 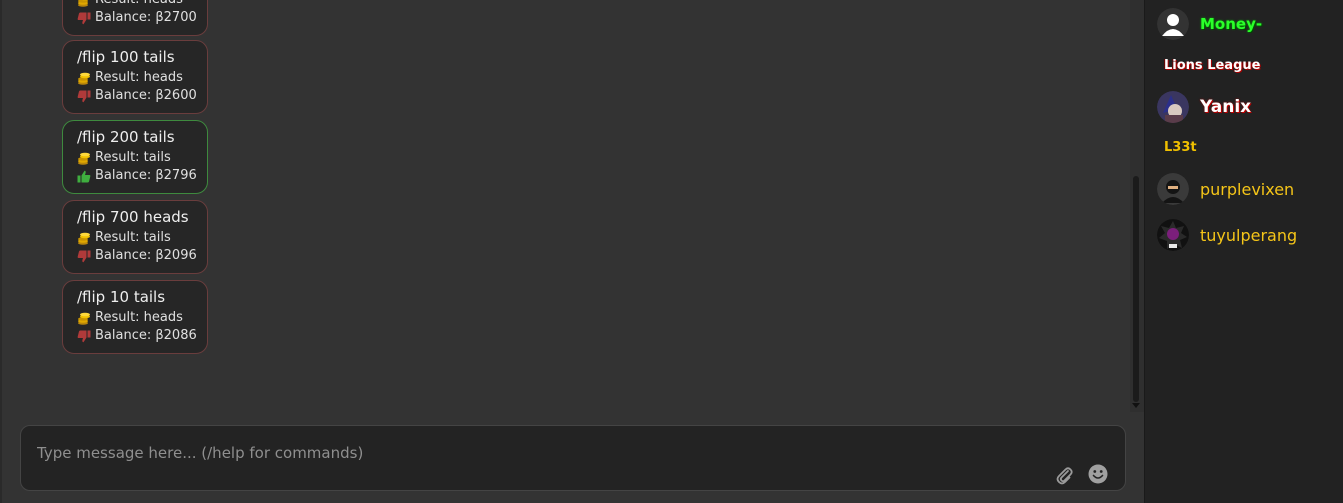 I want to click on flip-command-text: /flip 200 tails, so click(x=126, y=137).